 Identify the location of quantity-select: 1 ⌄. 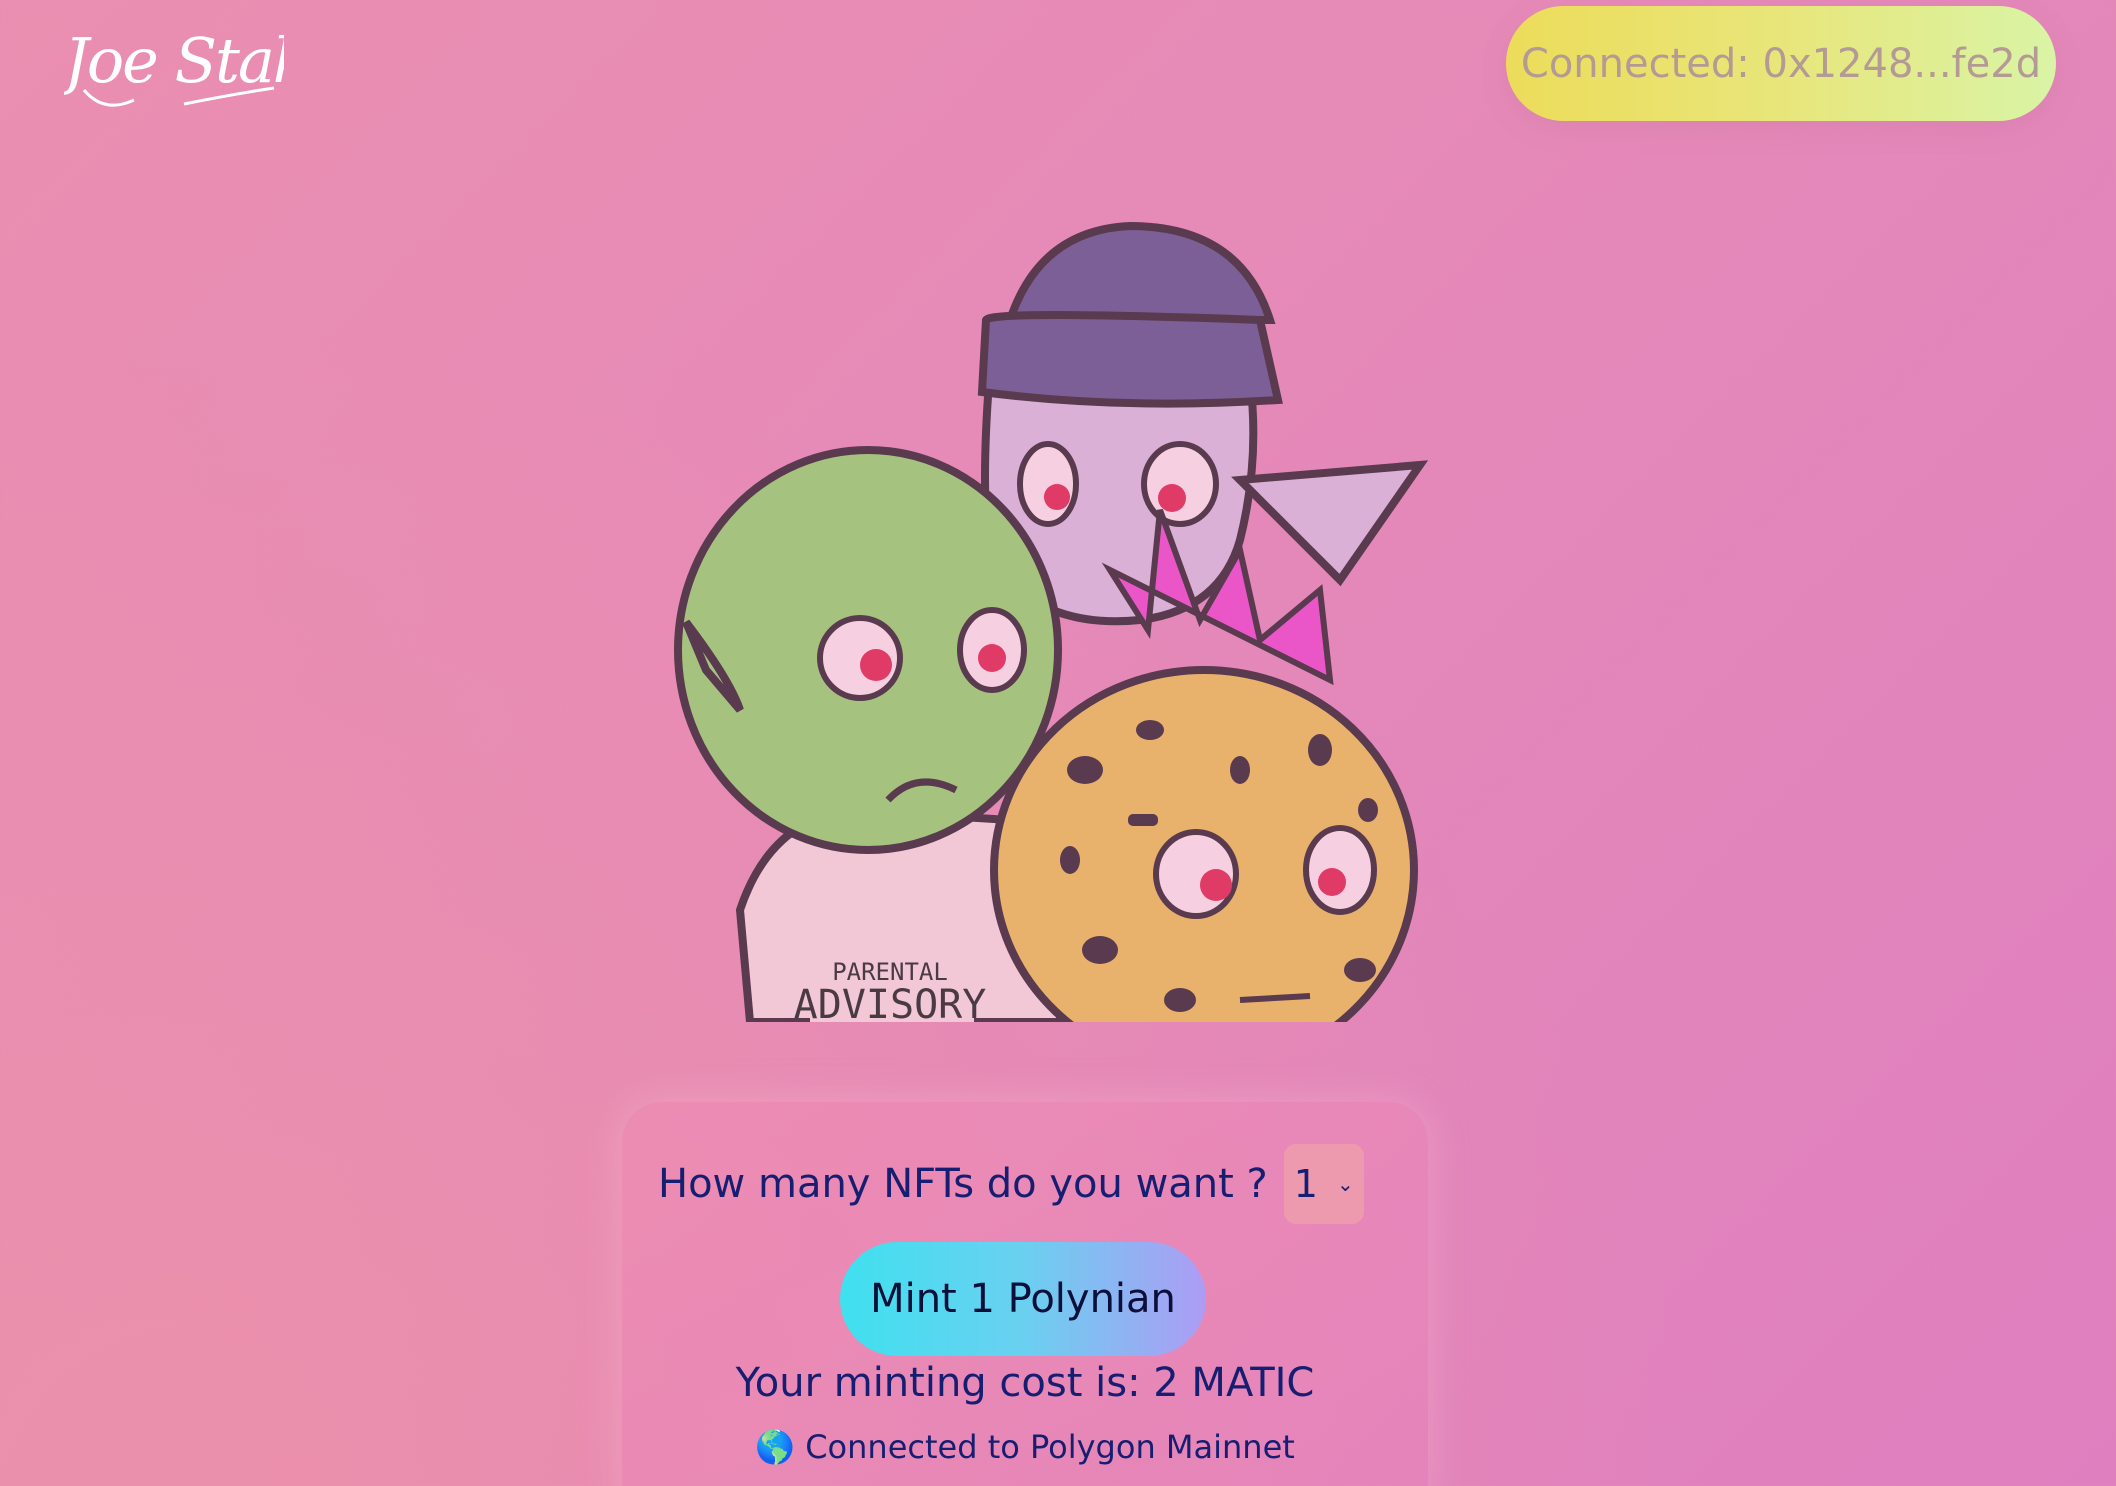
(1323, 1184).